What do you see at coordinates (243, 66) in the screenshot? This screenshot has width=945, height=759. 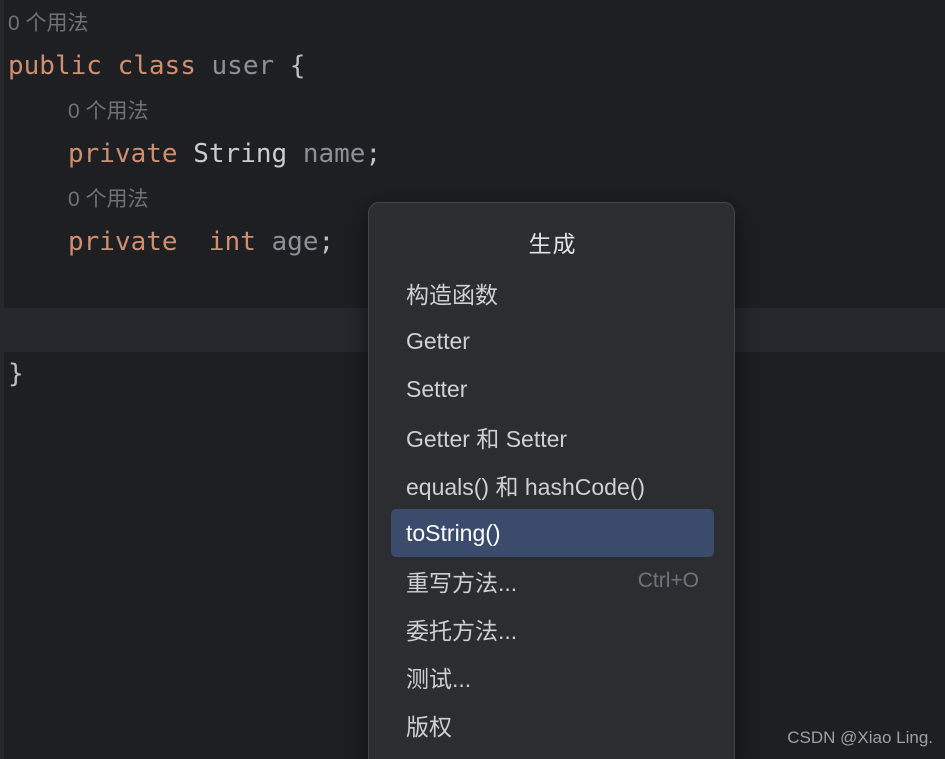 I see `code-token: user` at bounding box center [243, 66].